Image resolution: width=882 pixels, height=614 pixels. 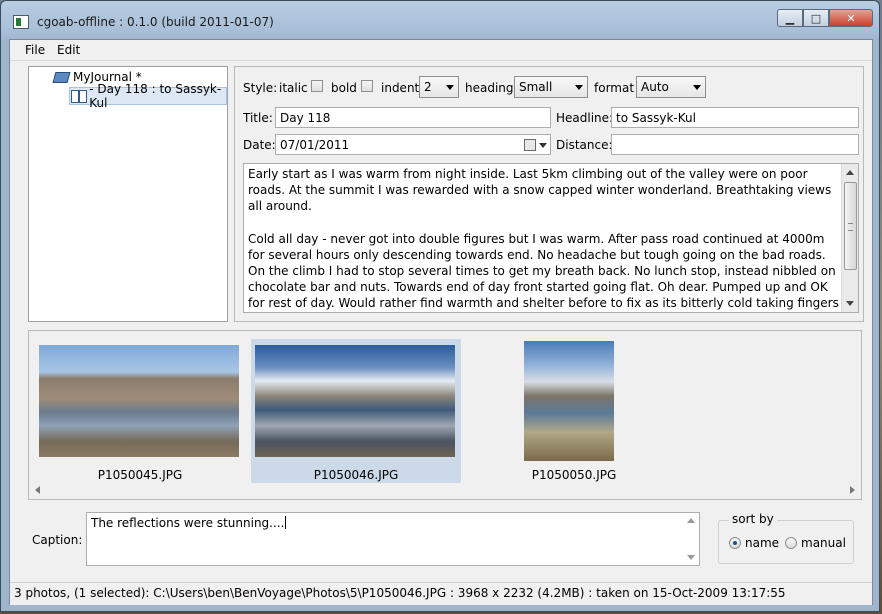 I want to click on indent-label: indent, so click(x=400, y=88).